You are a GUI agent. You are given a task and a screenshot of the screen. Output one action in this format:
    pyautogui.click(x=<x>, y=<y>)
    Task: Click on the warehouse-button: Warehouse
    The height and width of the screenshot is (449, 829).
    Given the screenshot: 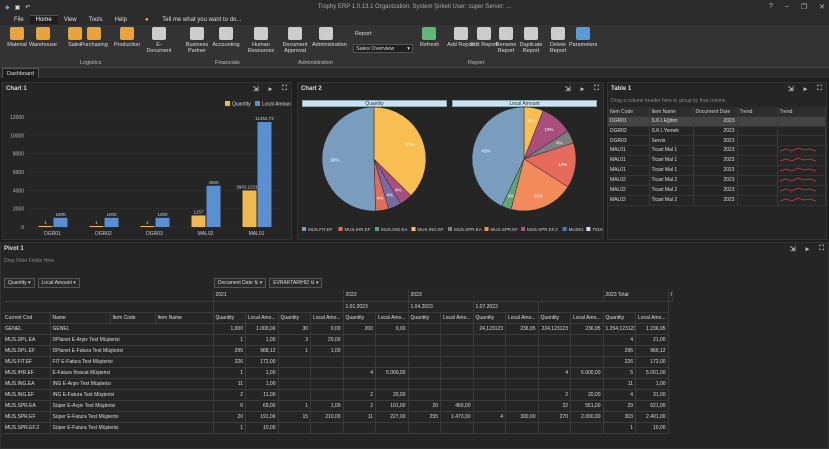 What is the action you would take?
    pyautogui.click(x=43, y=37)
    